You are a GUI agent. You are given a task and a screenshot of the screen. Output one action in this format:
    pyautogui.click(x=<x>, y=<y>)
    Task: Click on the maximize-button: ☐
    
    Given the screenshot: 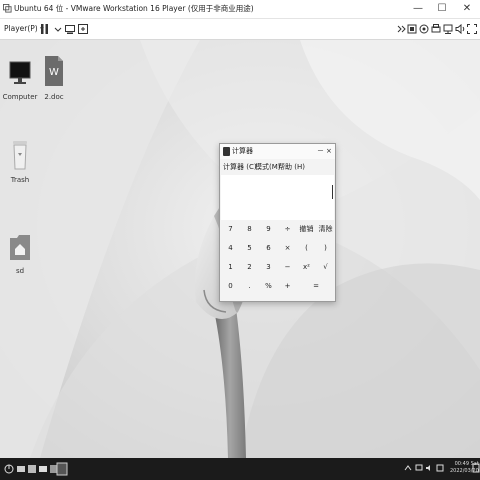 What is the action you would take?
    pyautogui.click(x=442, y=9)
    